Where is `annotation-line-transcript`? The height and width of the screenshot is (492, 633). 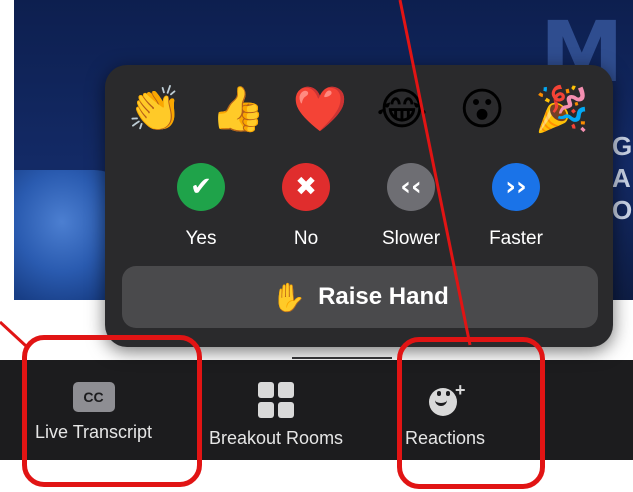
annotation-line-transcript is located at coordinates (14, 334).